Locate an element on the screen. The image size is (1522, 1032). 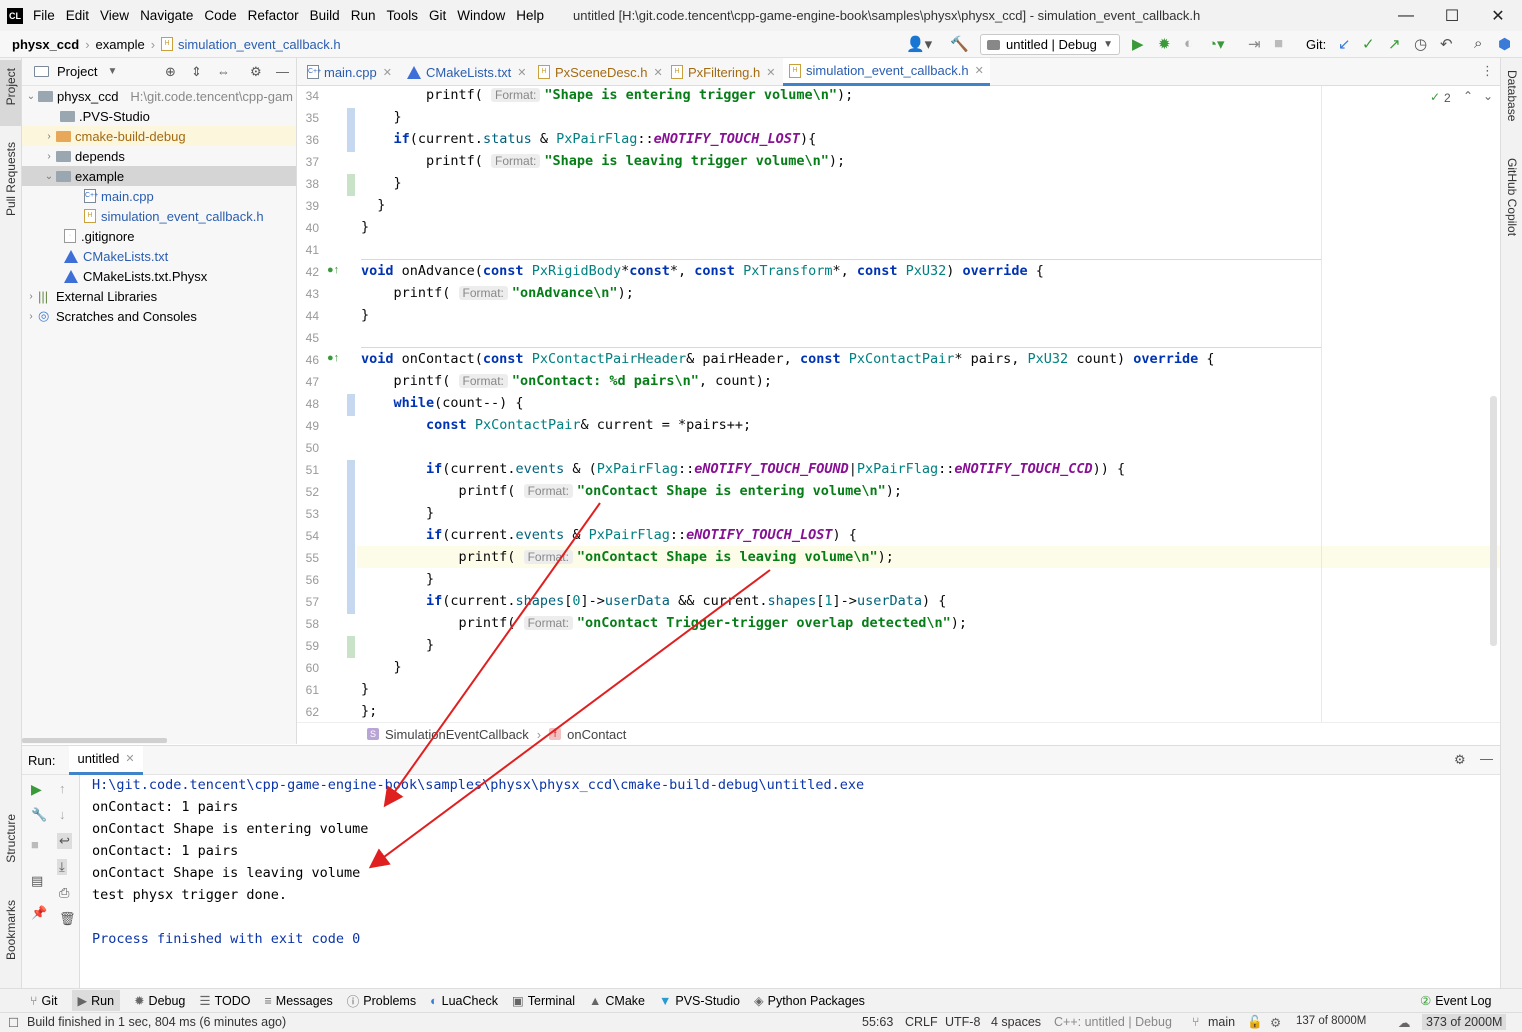
tree-item-example: ⌄ example is located at coordinates (159, 176).